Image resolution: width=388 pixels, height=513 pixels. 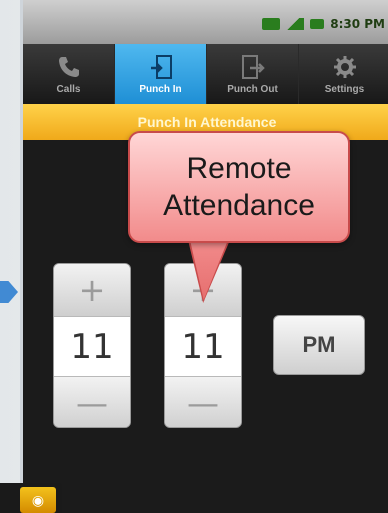 I want to click on punch-out-icon, so click(x=253, y=67).